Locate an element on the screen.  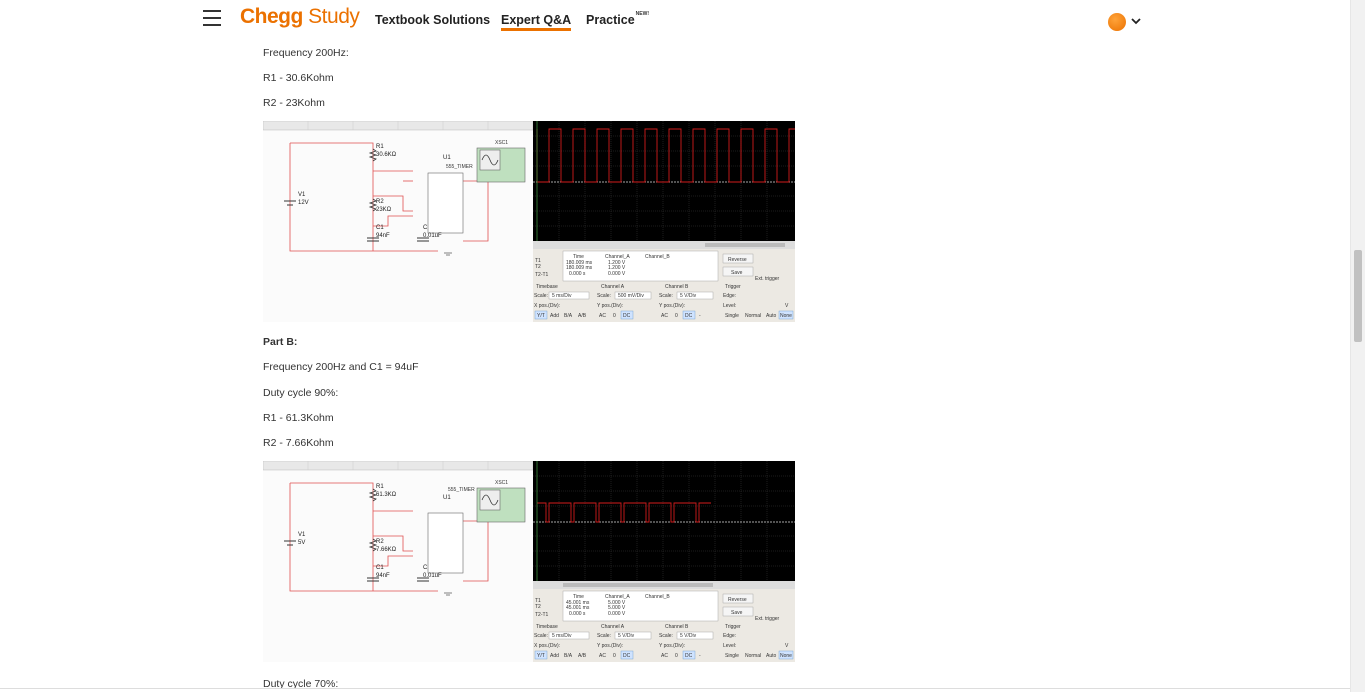
s1-dt-time: 0.000 s is located at coordinates (577, 274).